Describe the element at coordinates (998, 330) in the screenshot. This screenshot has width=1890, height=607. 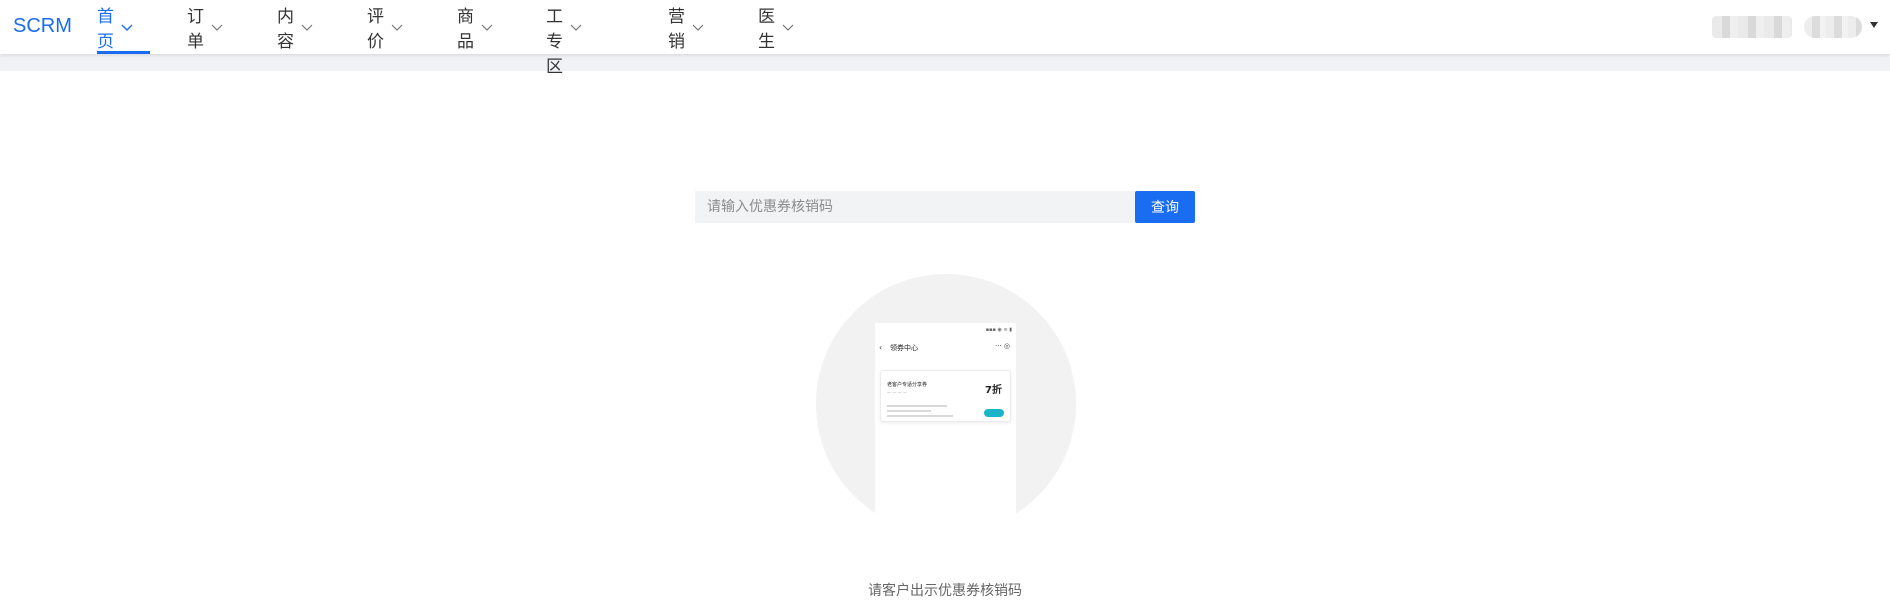
I see `phone-status-bar: ▪▪▪ ◉ ≋ ▮` at that location.